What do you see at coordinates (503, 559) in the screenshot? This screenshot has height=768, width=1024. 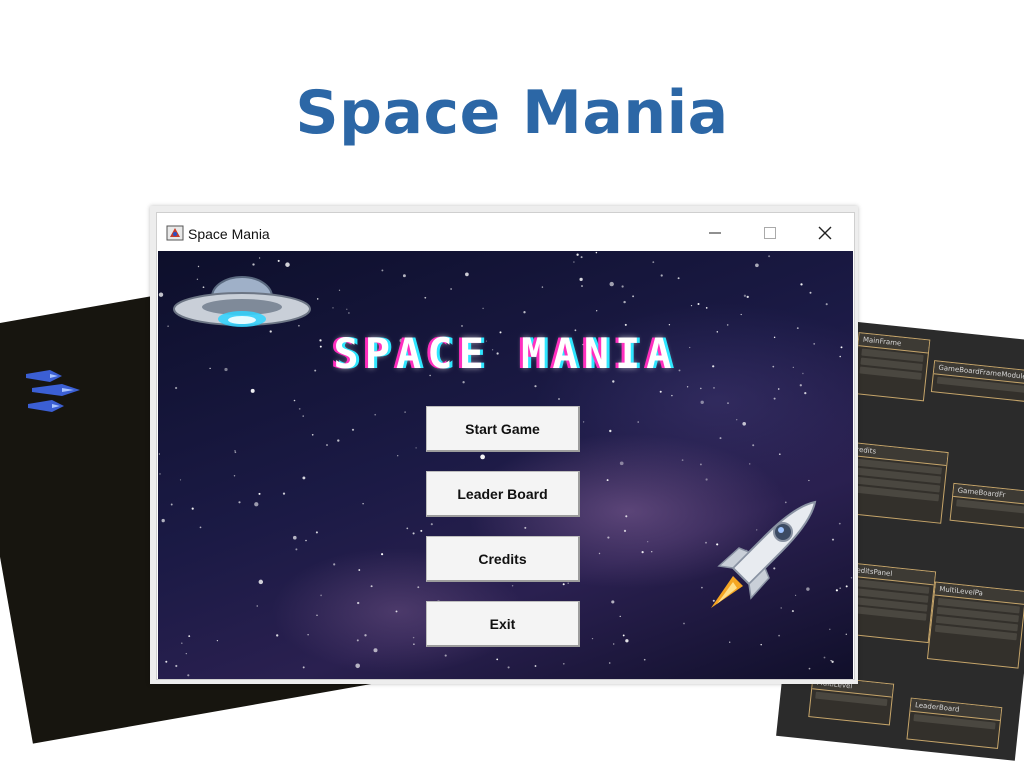 I see `credits-button: Credits` at bounding box center [503, 559].